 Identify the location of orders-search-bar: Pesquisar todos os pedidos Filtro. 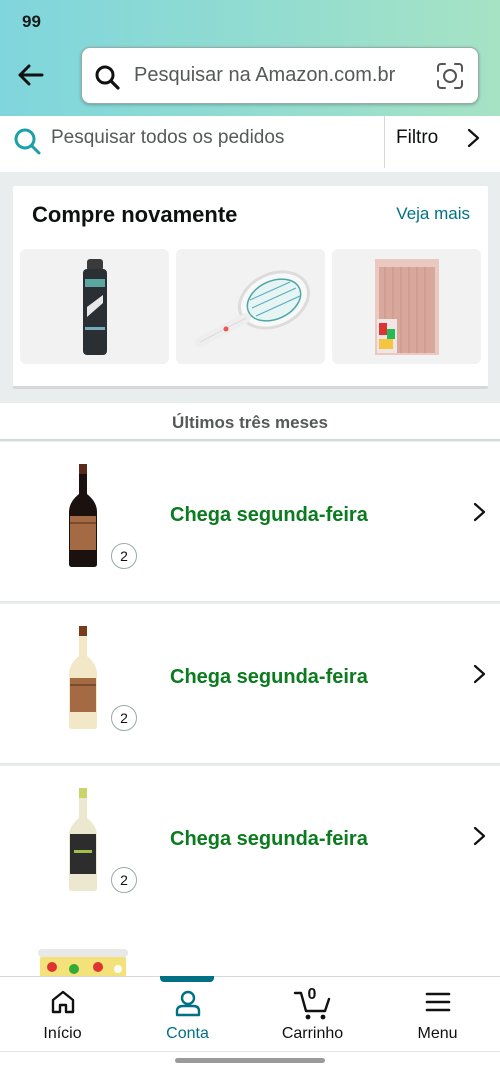
(250, 144).